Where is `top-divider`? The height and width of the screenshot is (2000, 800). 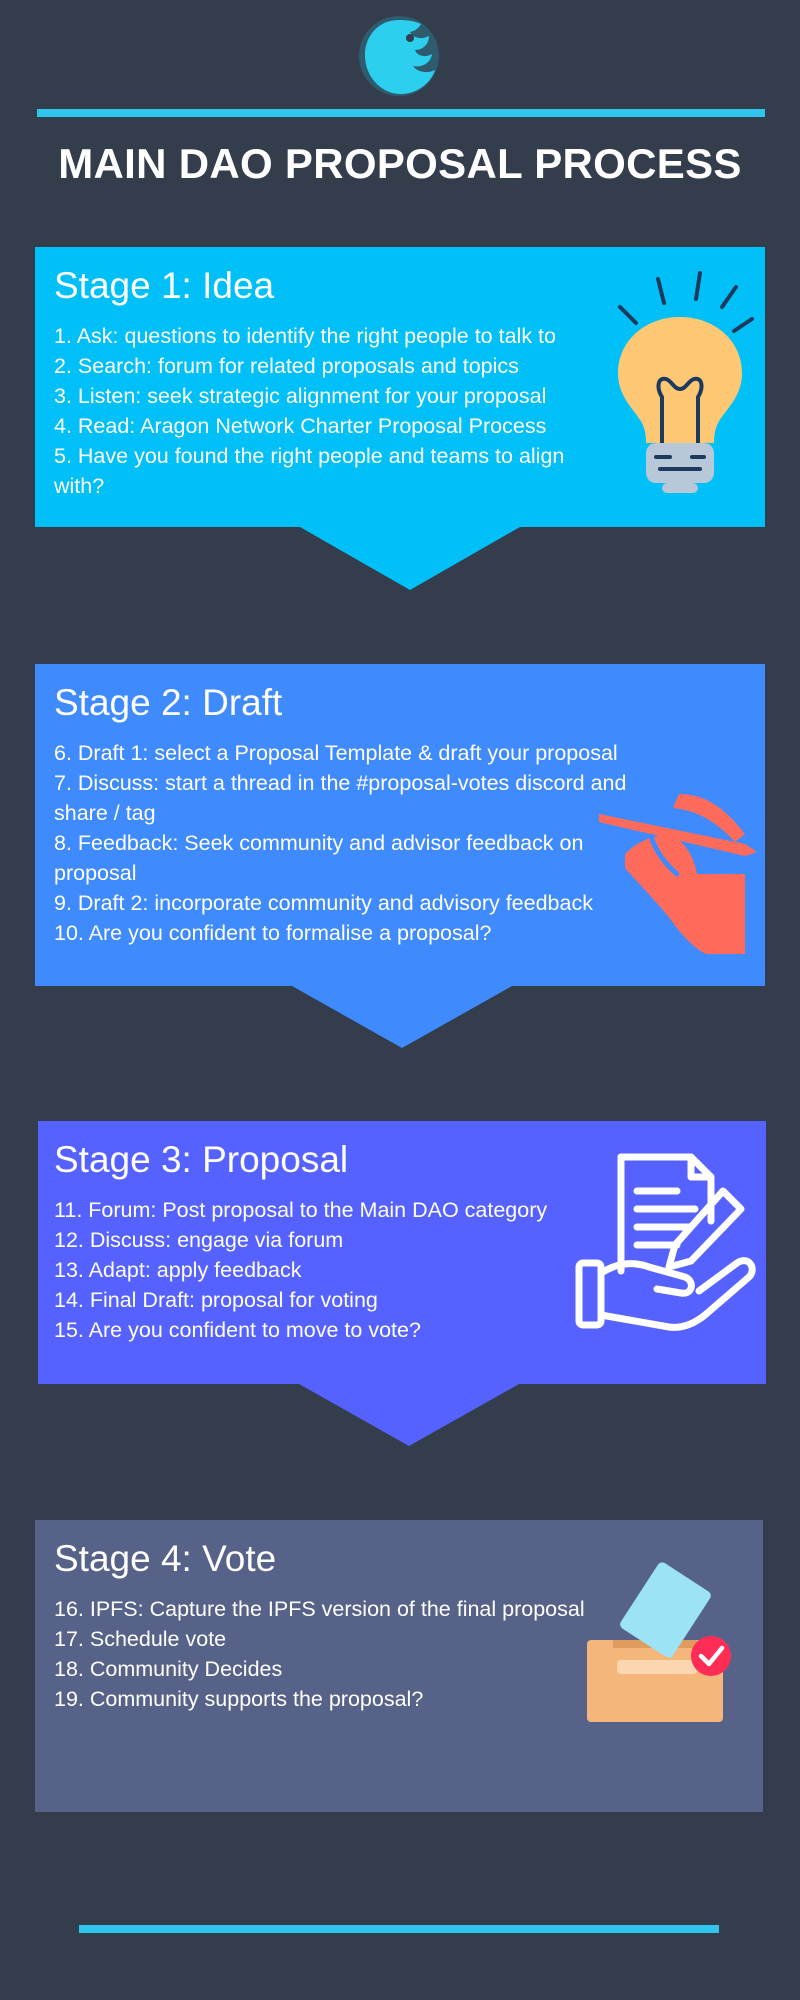
top-divider is located at coordinates (401, 113).